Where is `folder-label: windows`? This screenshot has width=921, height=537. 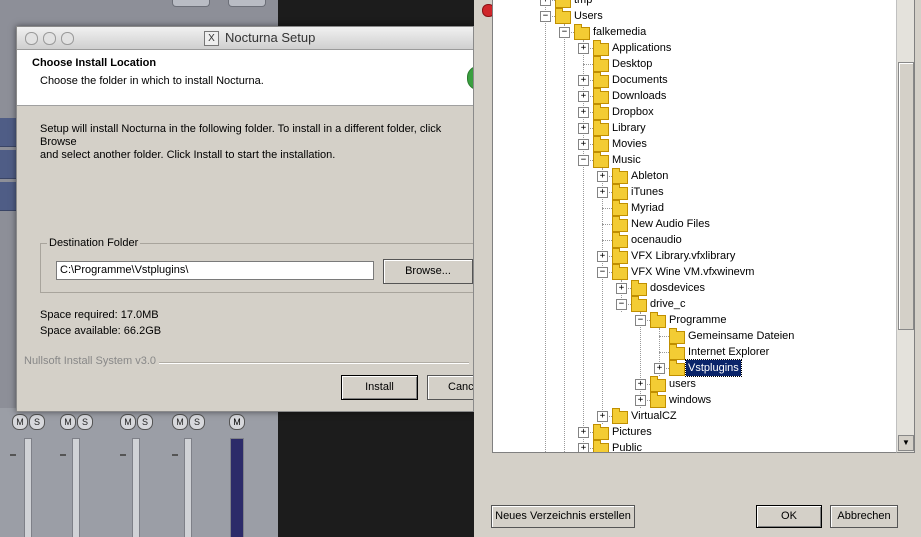
folder-label: windows is located at coordinates (690, 400).